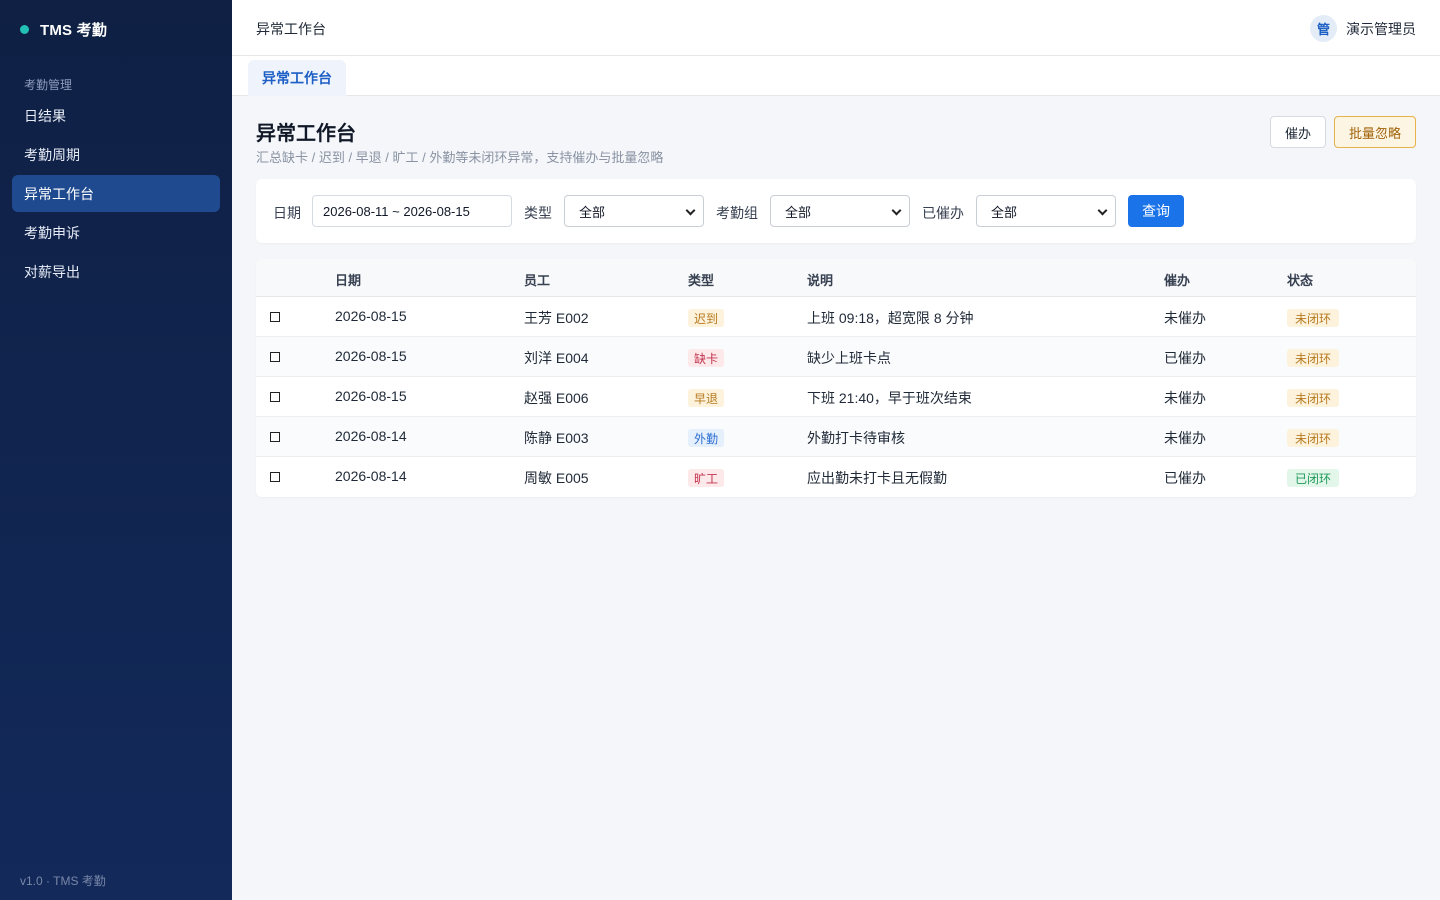 This screenshot has height=900, width=1440. Describe the element at coordinates (889, 398) in the screenshot. I see `cell-description: 下班 21:40，早于班次结束` at that location.